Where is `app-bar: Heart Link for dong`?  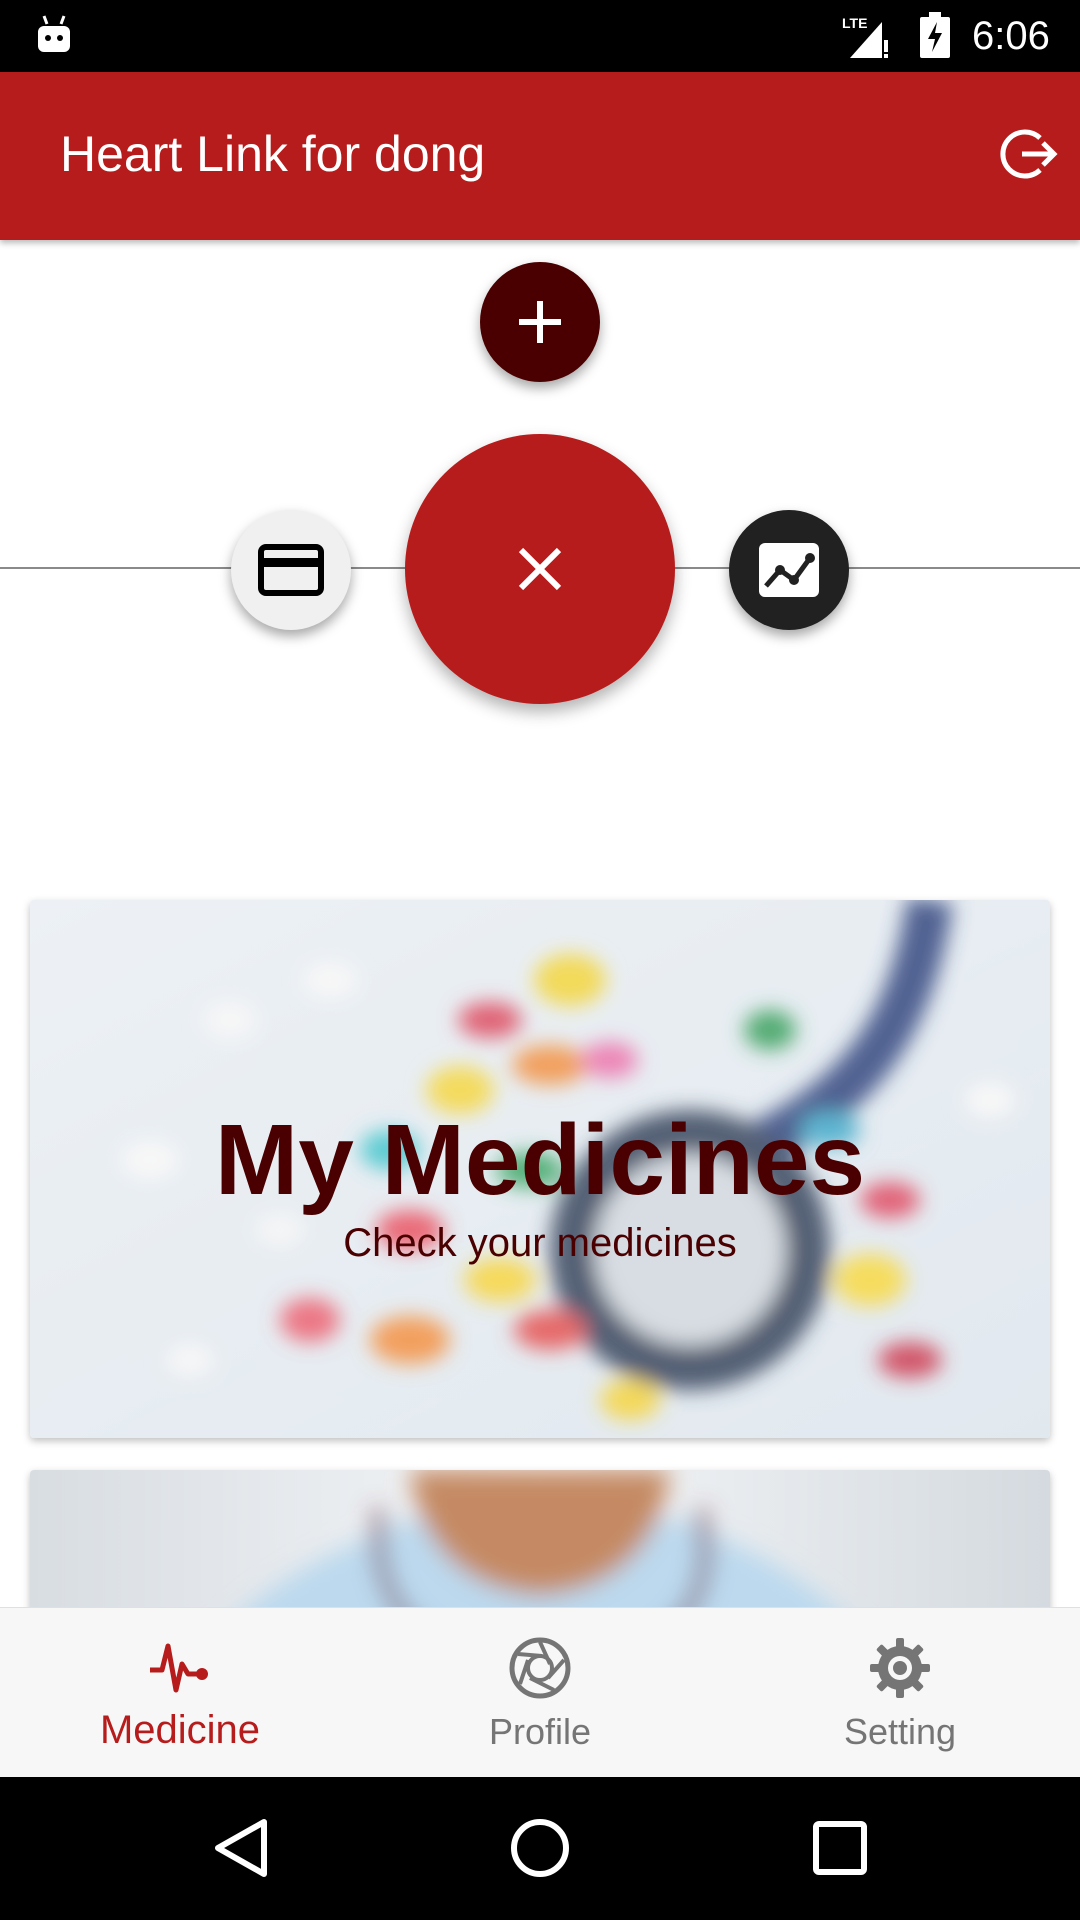
app-bar: Heart Link for dong is located at coordinates (540, 156).